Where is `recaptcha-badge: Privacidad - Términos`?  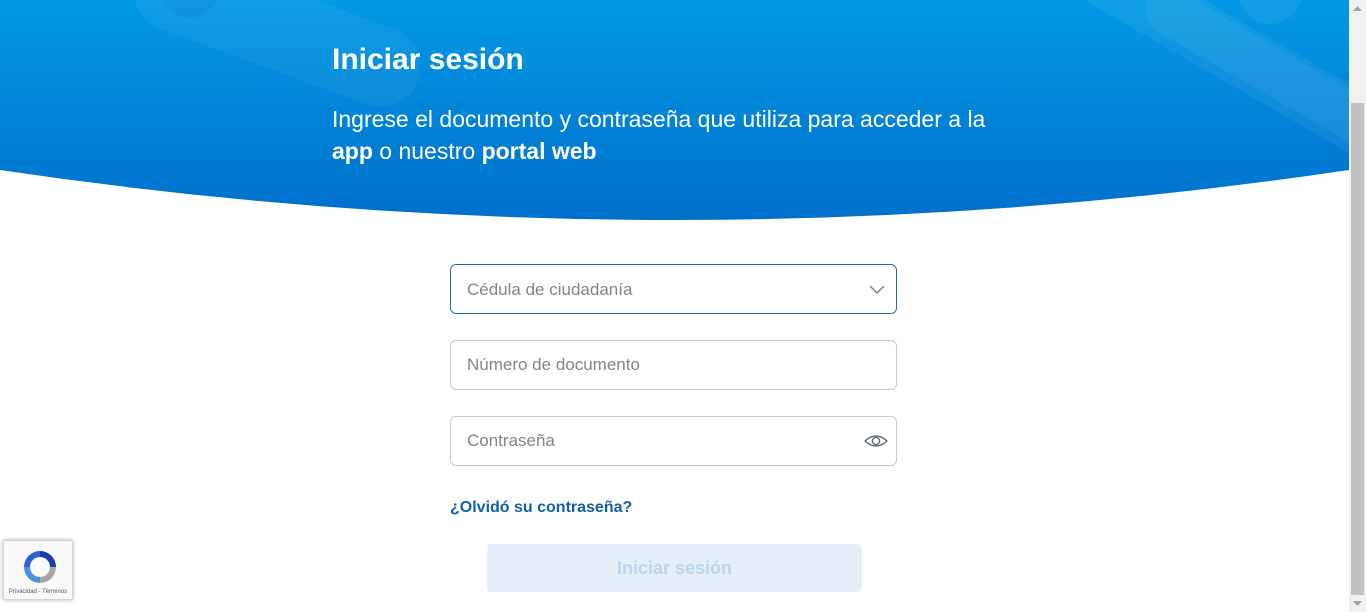
recaptcha-badge: Privacidad - Términos is located at coordinates (38, 570).